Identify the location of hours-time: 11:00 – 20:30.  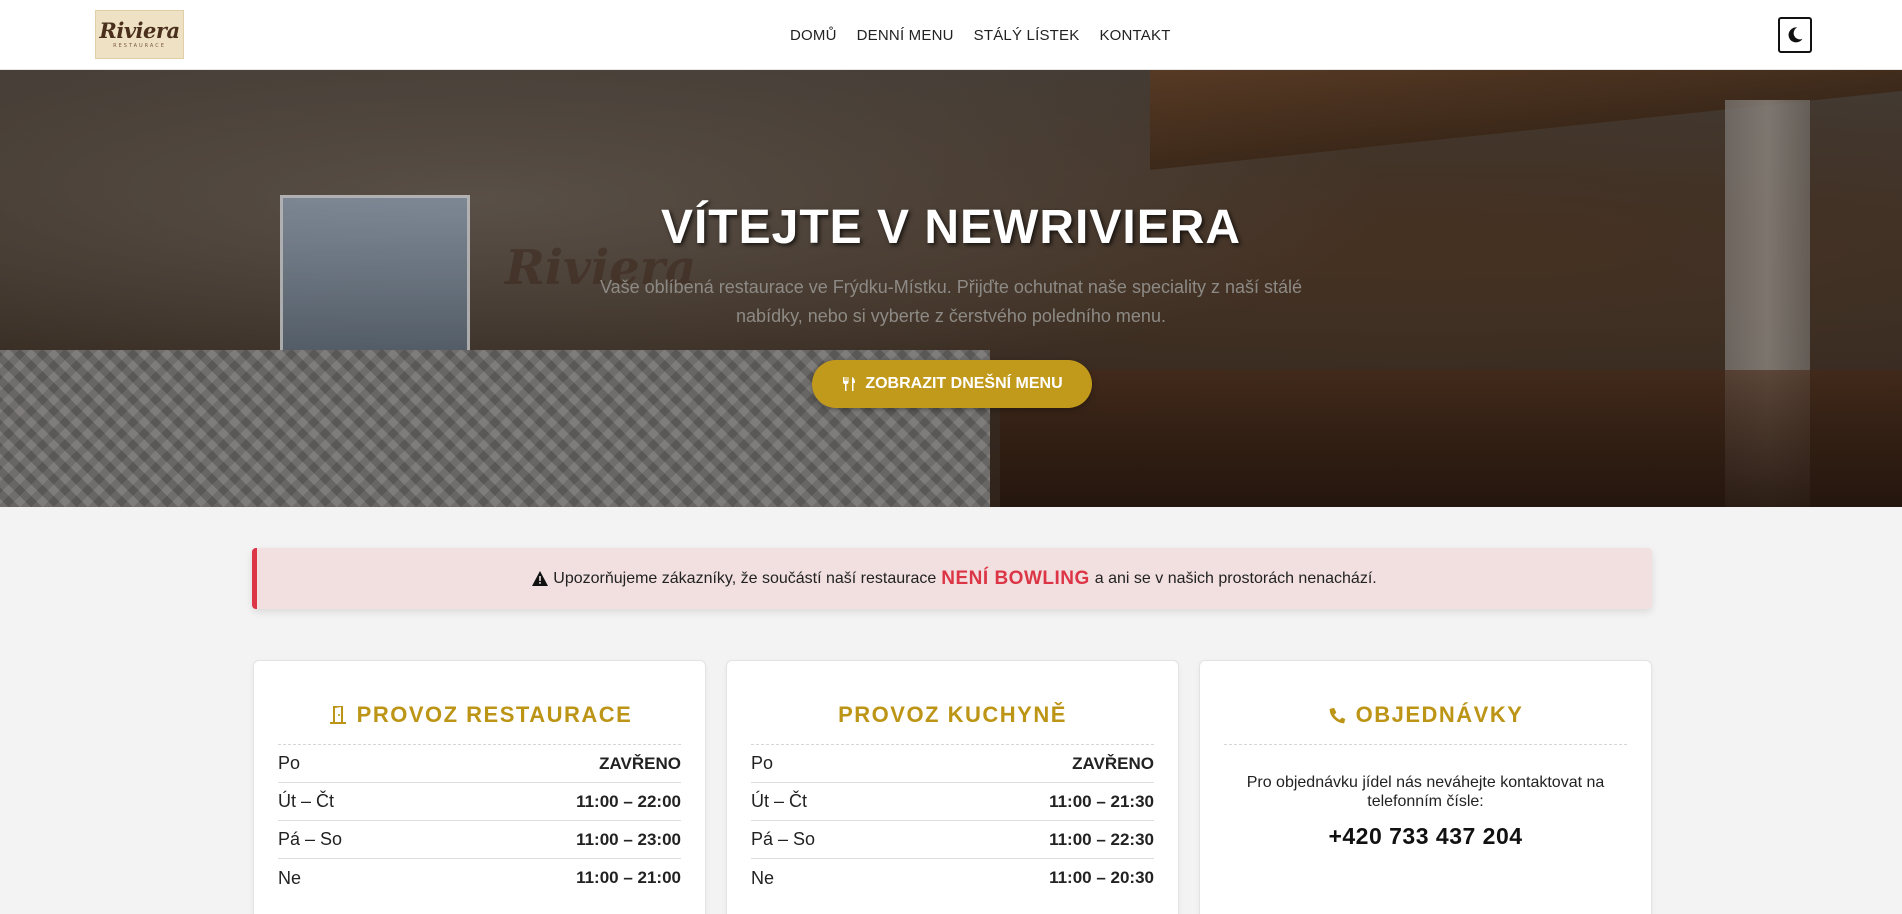
(1101, 877).